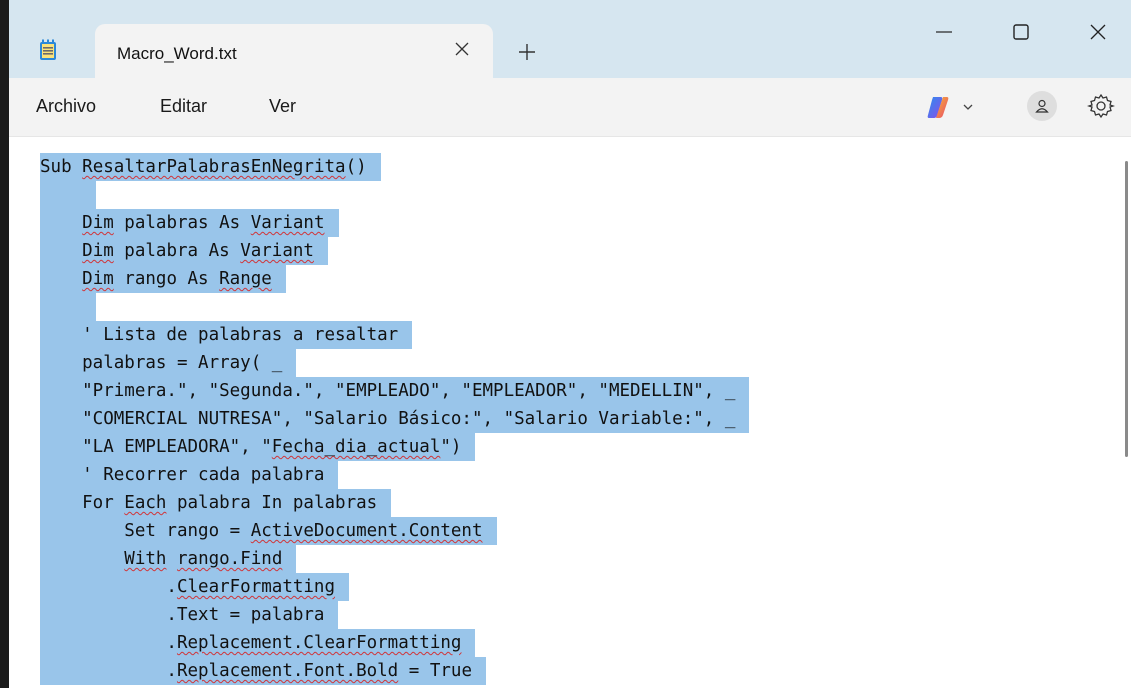  I want to click on code-line: Dim palabra As Variant, so click(570, 251).